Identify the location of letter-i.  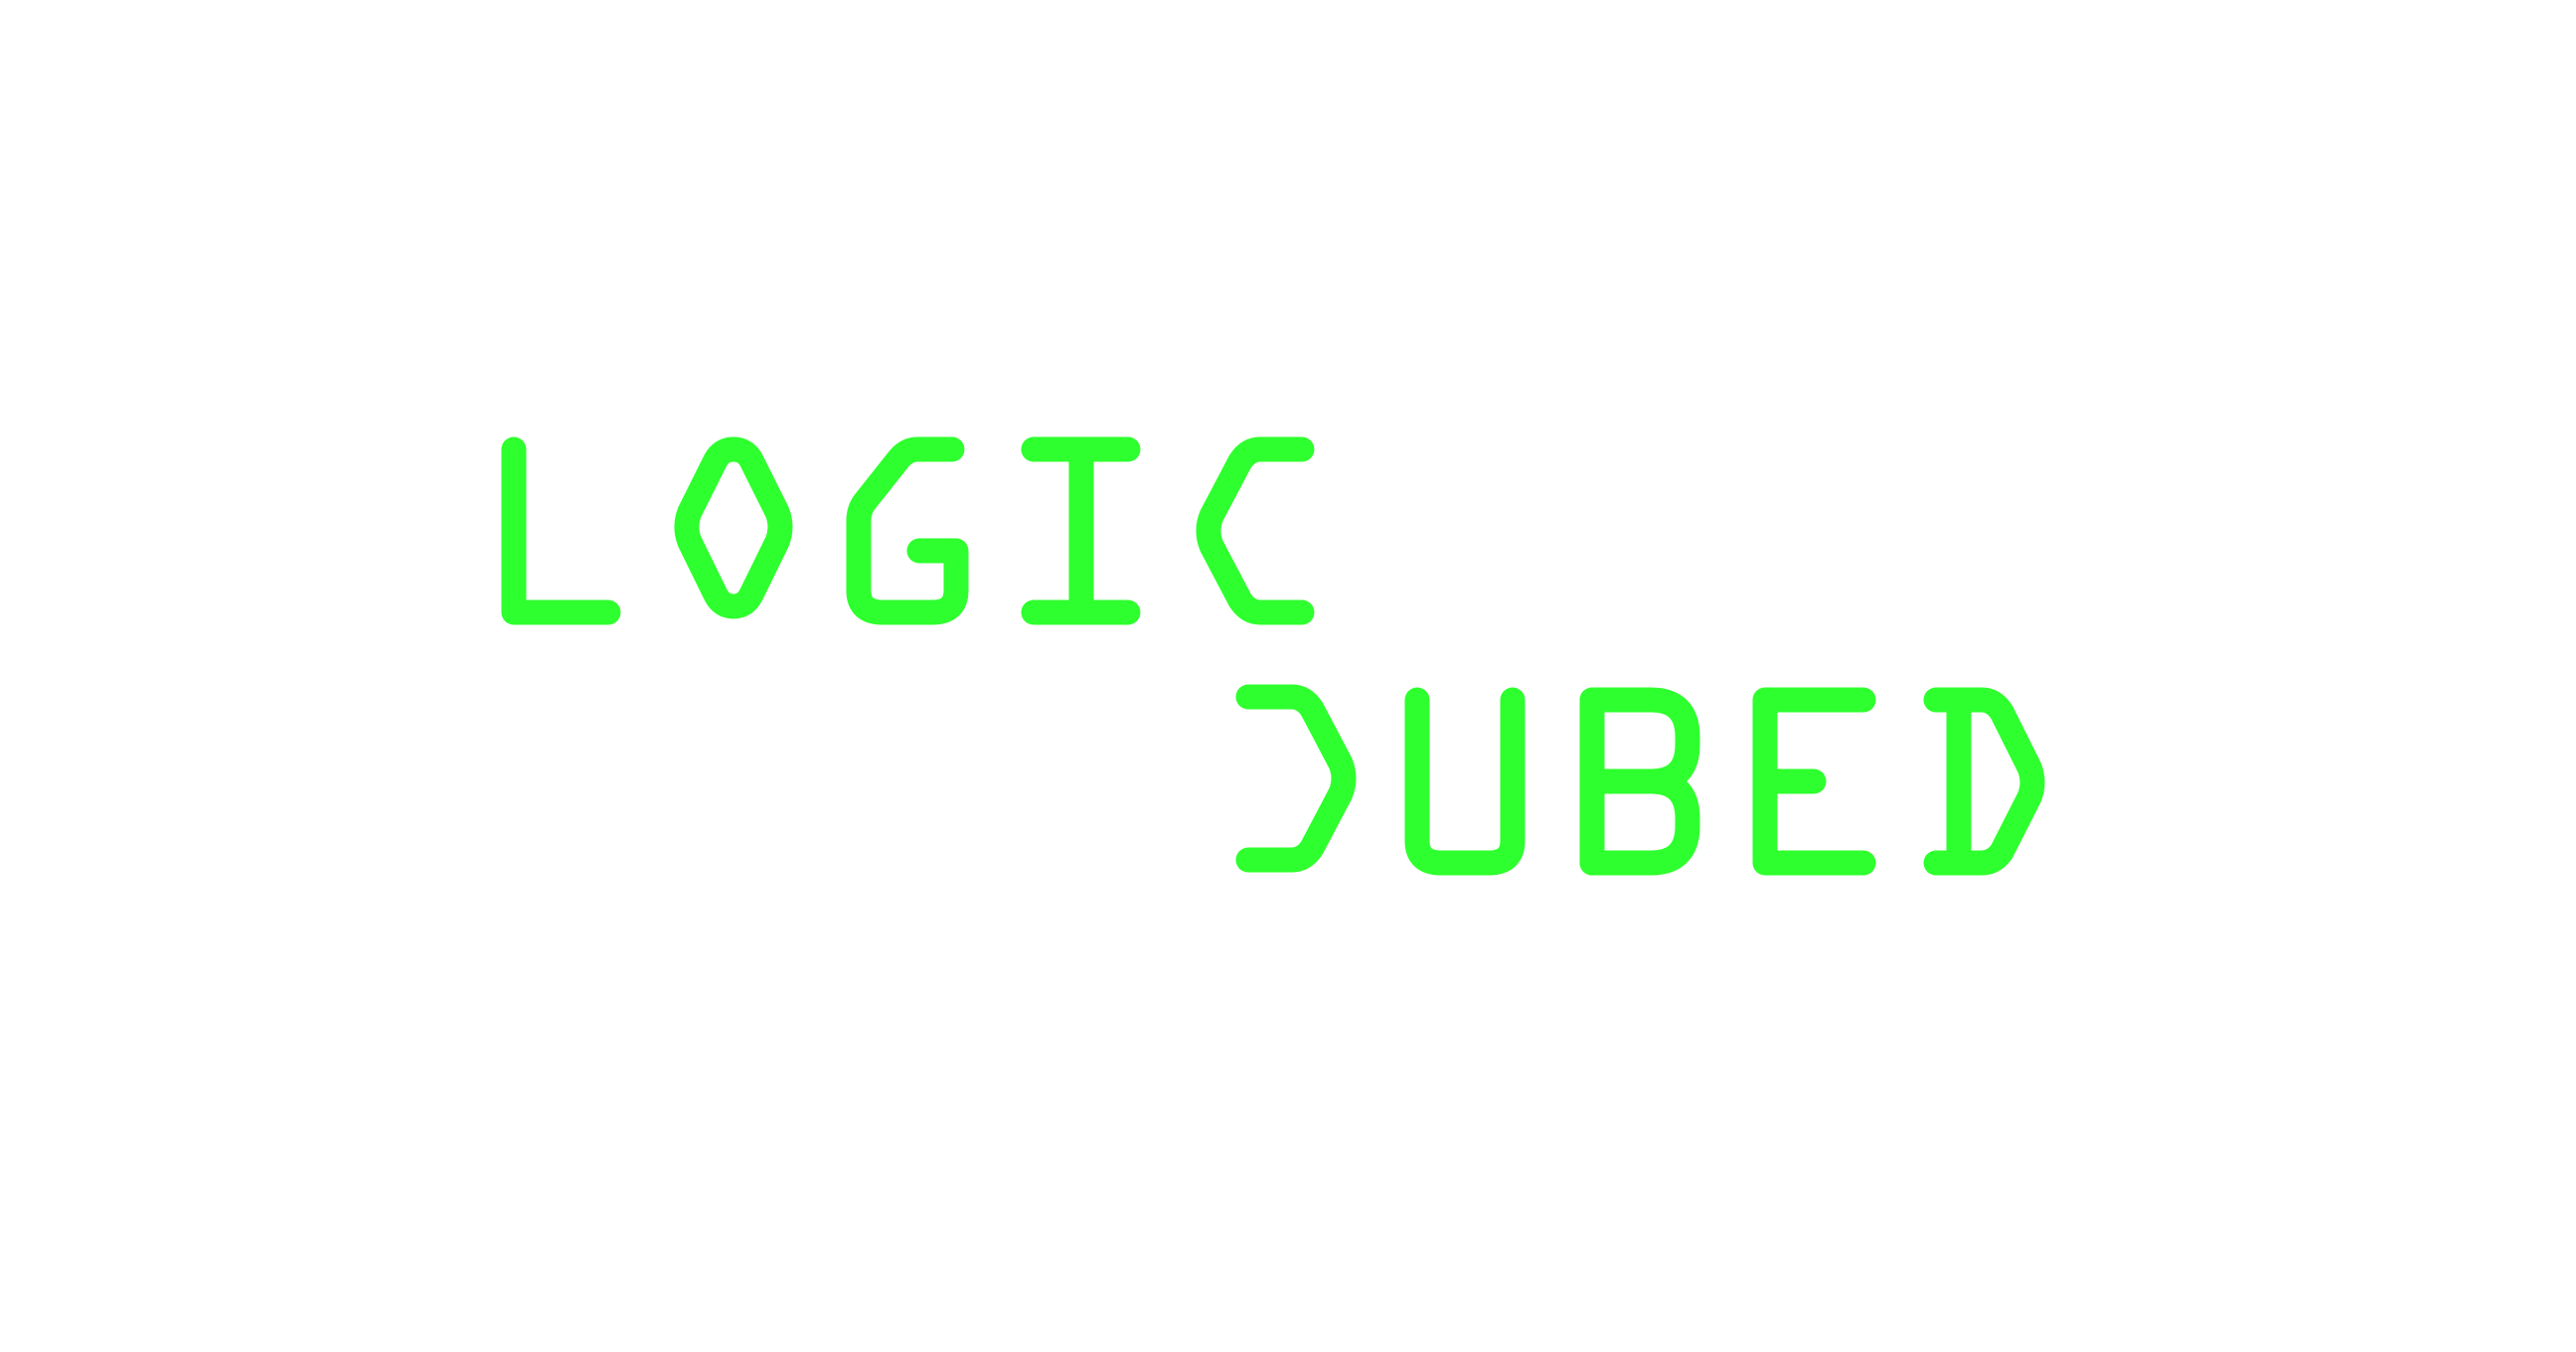
(1081, 530).